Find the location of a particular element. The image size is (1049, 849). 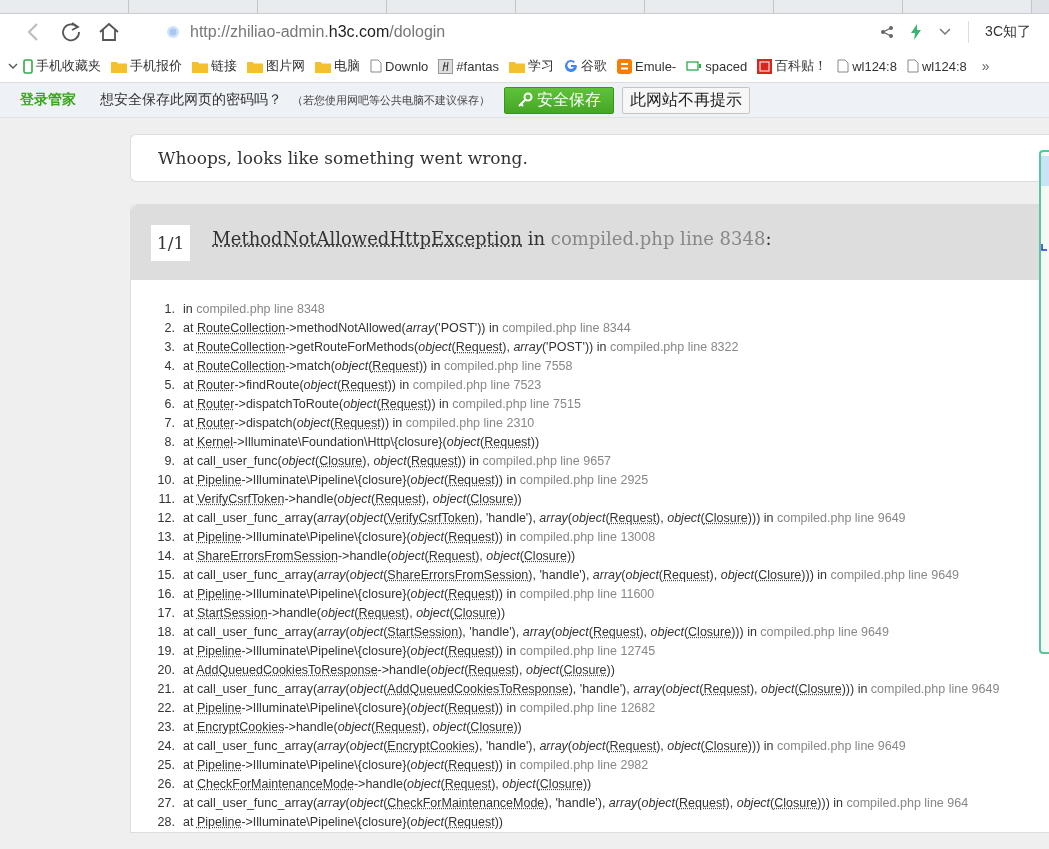

stack-frame: at VerifyCsrfToken->handle(object(Request), object(Closure)) is located at coordinates (613, 499).